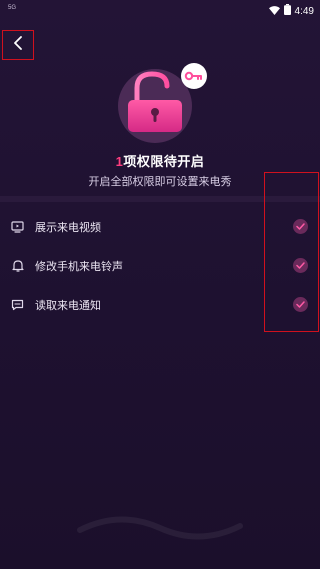 The width and height of the screenshot is (320, 569). I want to click on status-icons: 4:49, so click(291, 11).